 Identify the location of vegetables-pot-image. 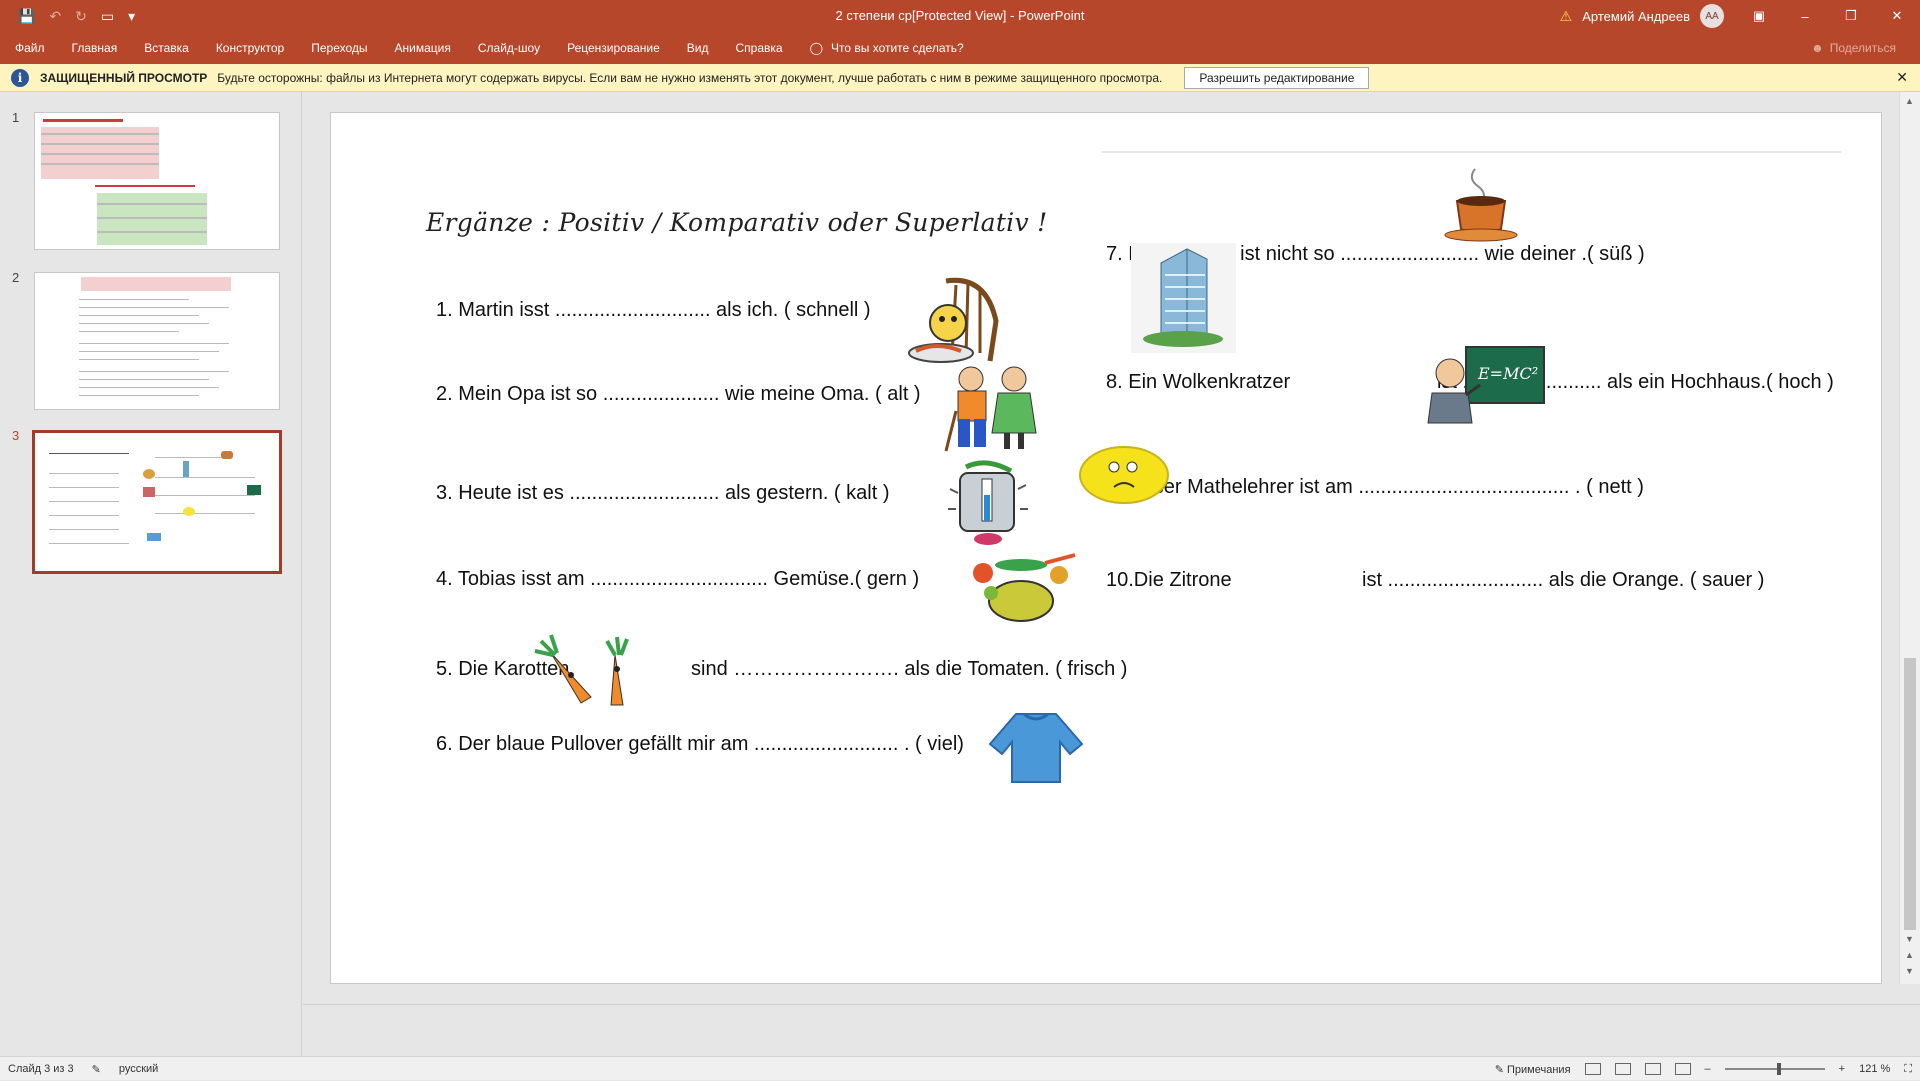
(1024, 587).